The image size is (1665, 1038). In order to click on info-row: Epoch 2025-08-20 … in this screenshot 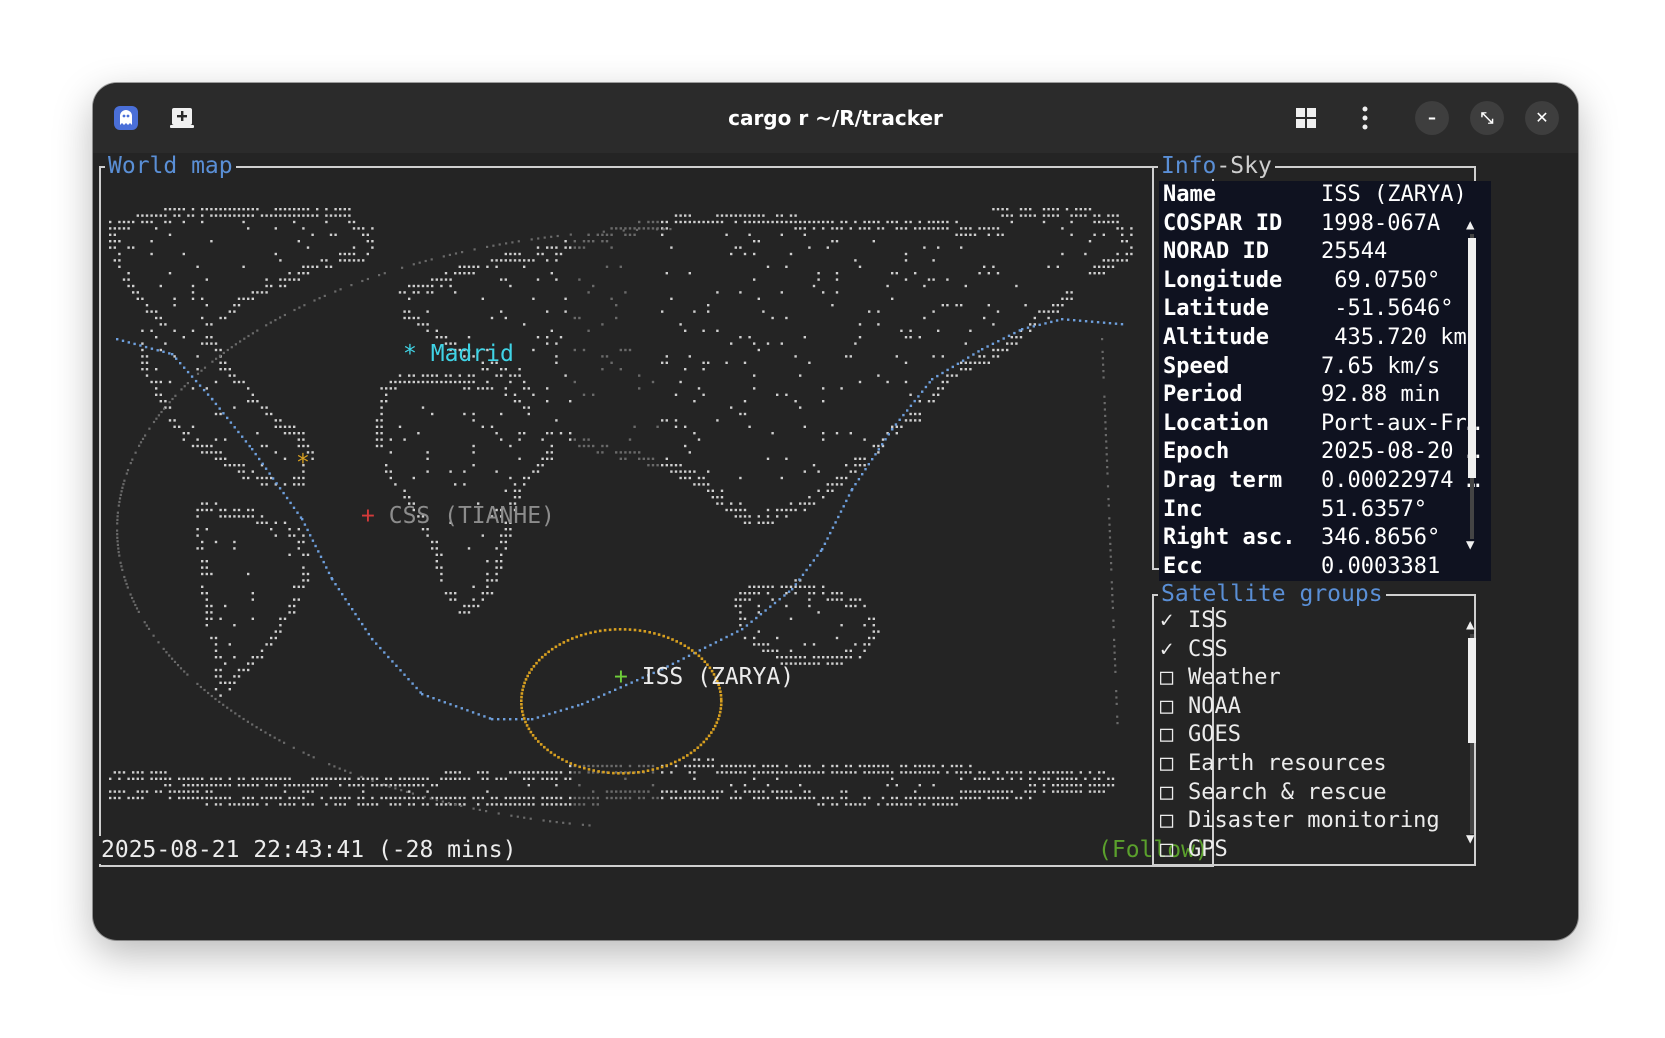, I will do `click(1325, 452)`.